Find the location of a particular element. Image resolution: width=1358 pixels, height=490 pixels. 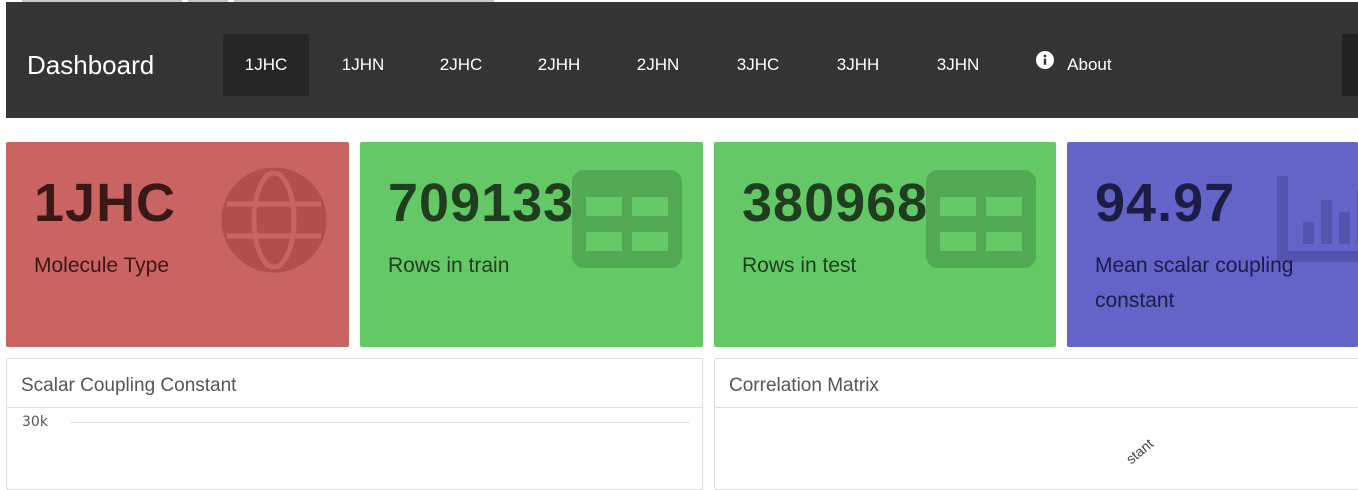

nav-item-label: 2JHH is located at coordinates (559, 64).